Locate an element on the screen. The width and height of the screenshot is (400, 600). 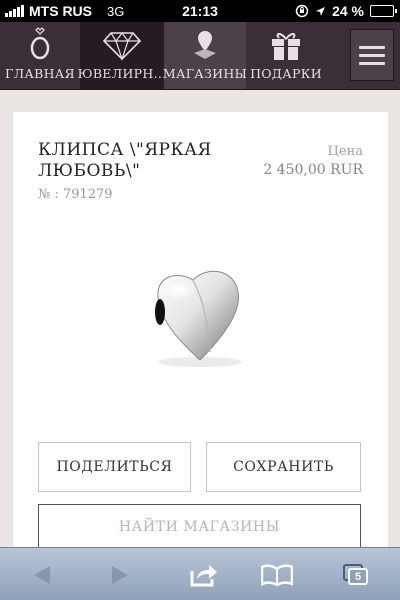
nav-item-home: ГЛАВНАЯ is located at coordinates (40, 55).